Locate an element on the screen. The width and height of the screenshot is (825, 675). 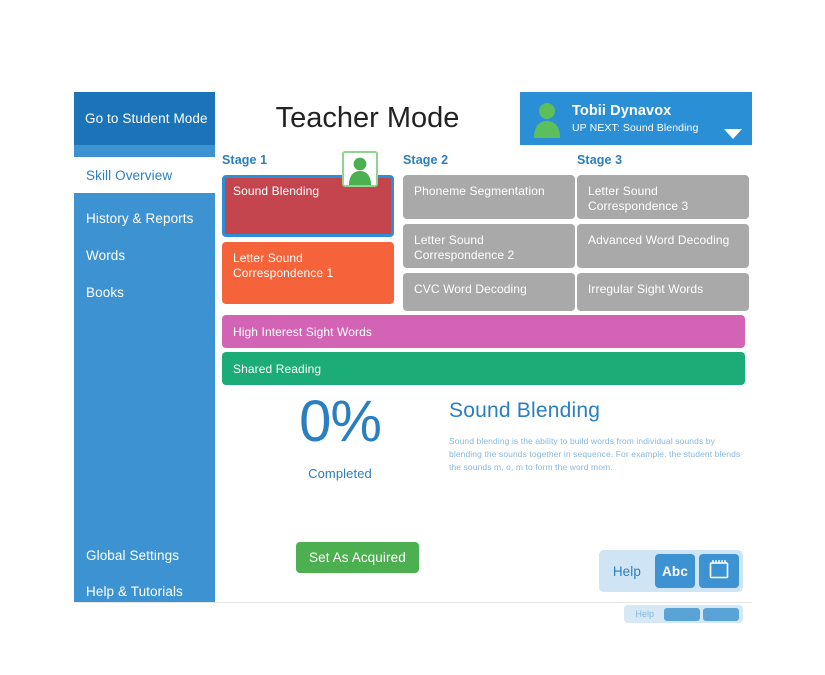
user-info: Tobii Dynavox UP NEXT: Sound Blending is located at coordinates (635, 118).